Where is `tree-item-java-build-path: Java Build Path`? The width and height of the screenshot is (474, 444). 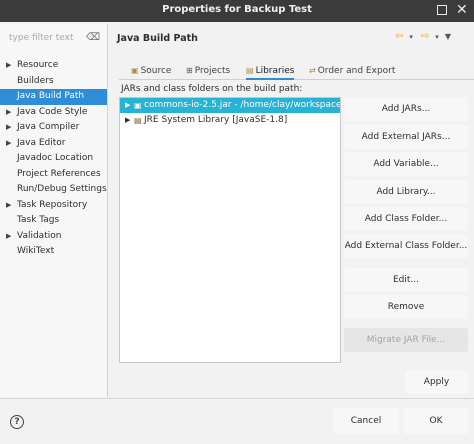 tree-item-java-build-path: Java Build Path is located at coordinates (53, 97).